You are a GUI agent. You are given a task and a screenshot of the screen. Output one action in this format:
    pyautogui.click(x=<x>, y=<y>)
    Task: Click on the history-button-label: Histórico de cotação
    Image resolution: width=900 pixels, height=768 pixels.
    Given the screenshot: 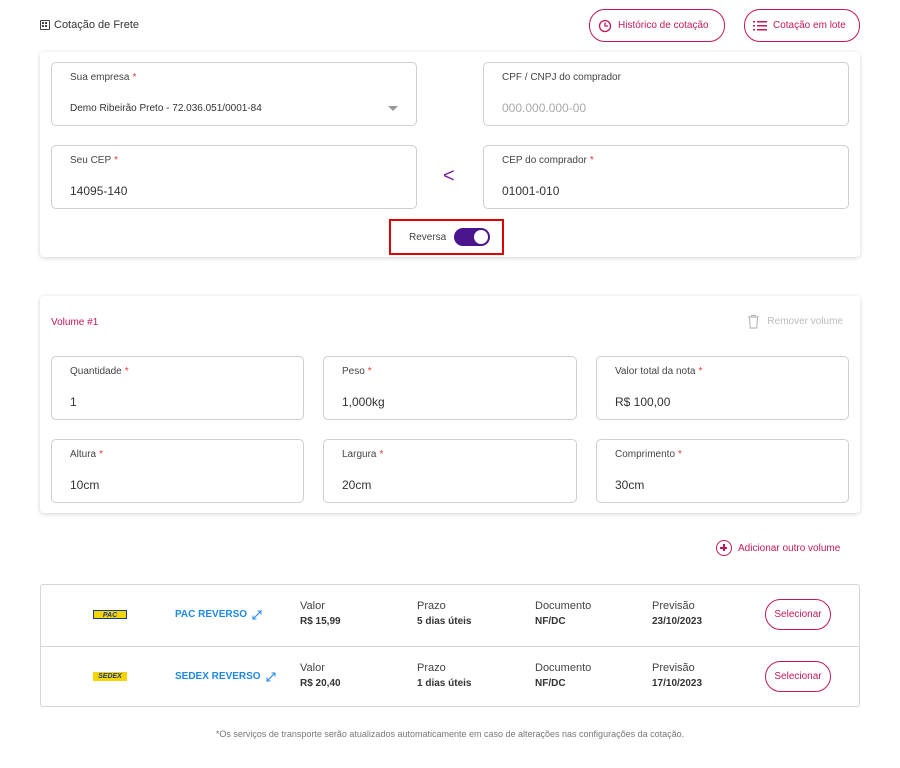 What is the action you would take?
    pyautogui.click(x=663, y=25)
    